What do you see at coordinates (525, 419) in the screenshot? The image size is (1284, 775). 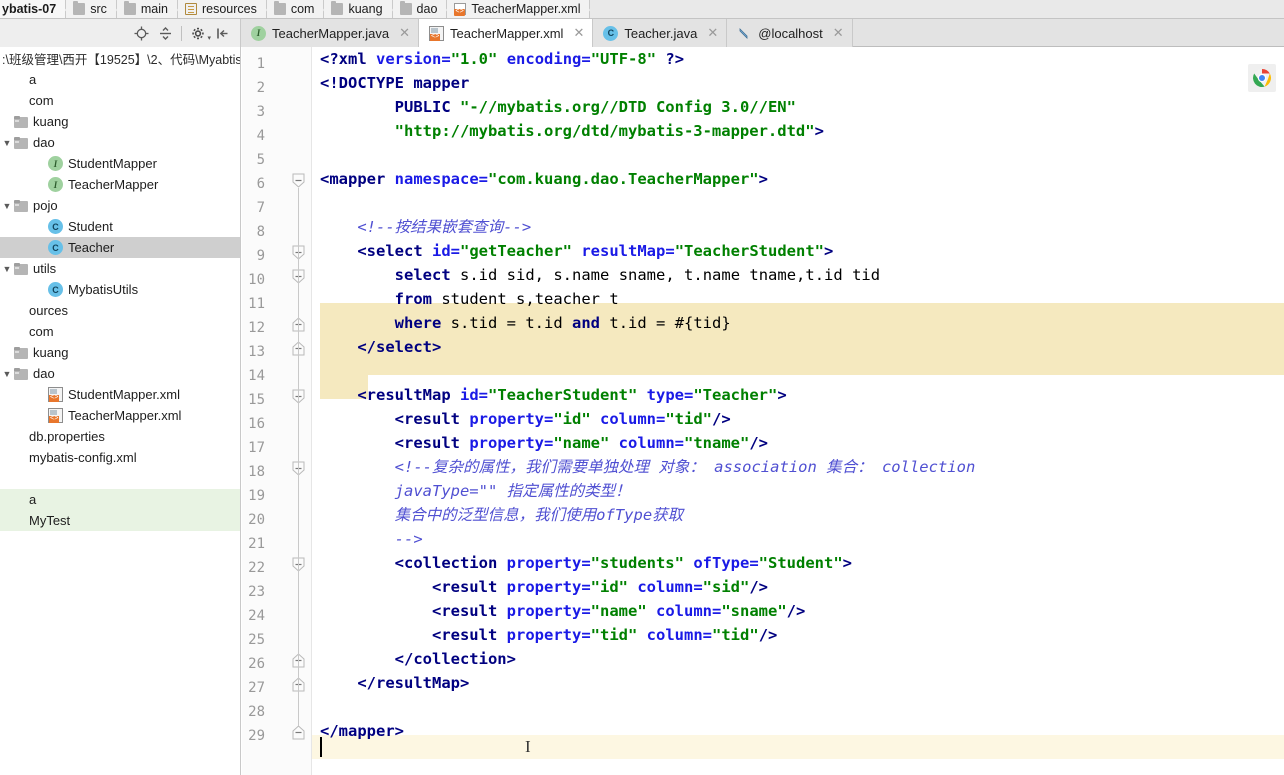 I see `code-line: <result property="id" column="tid"/>` at bounding box center [525, 419].